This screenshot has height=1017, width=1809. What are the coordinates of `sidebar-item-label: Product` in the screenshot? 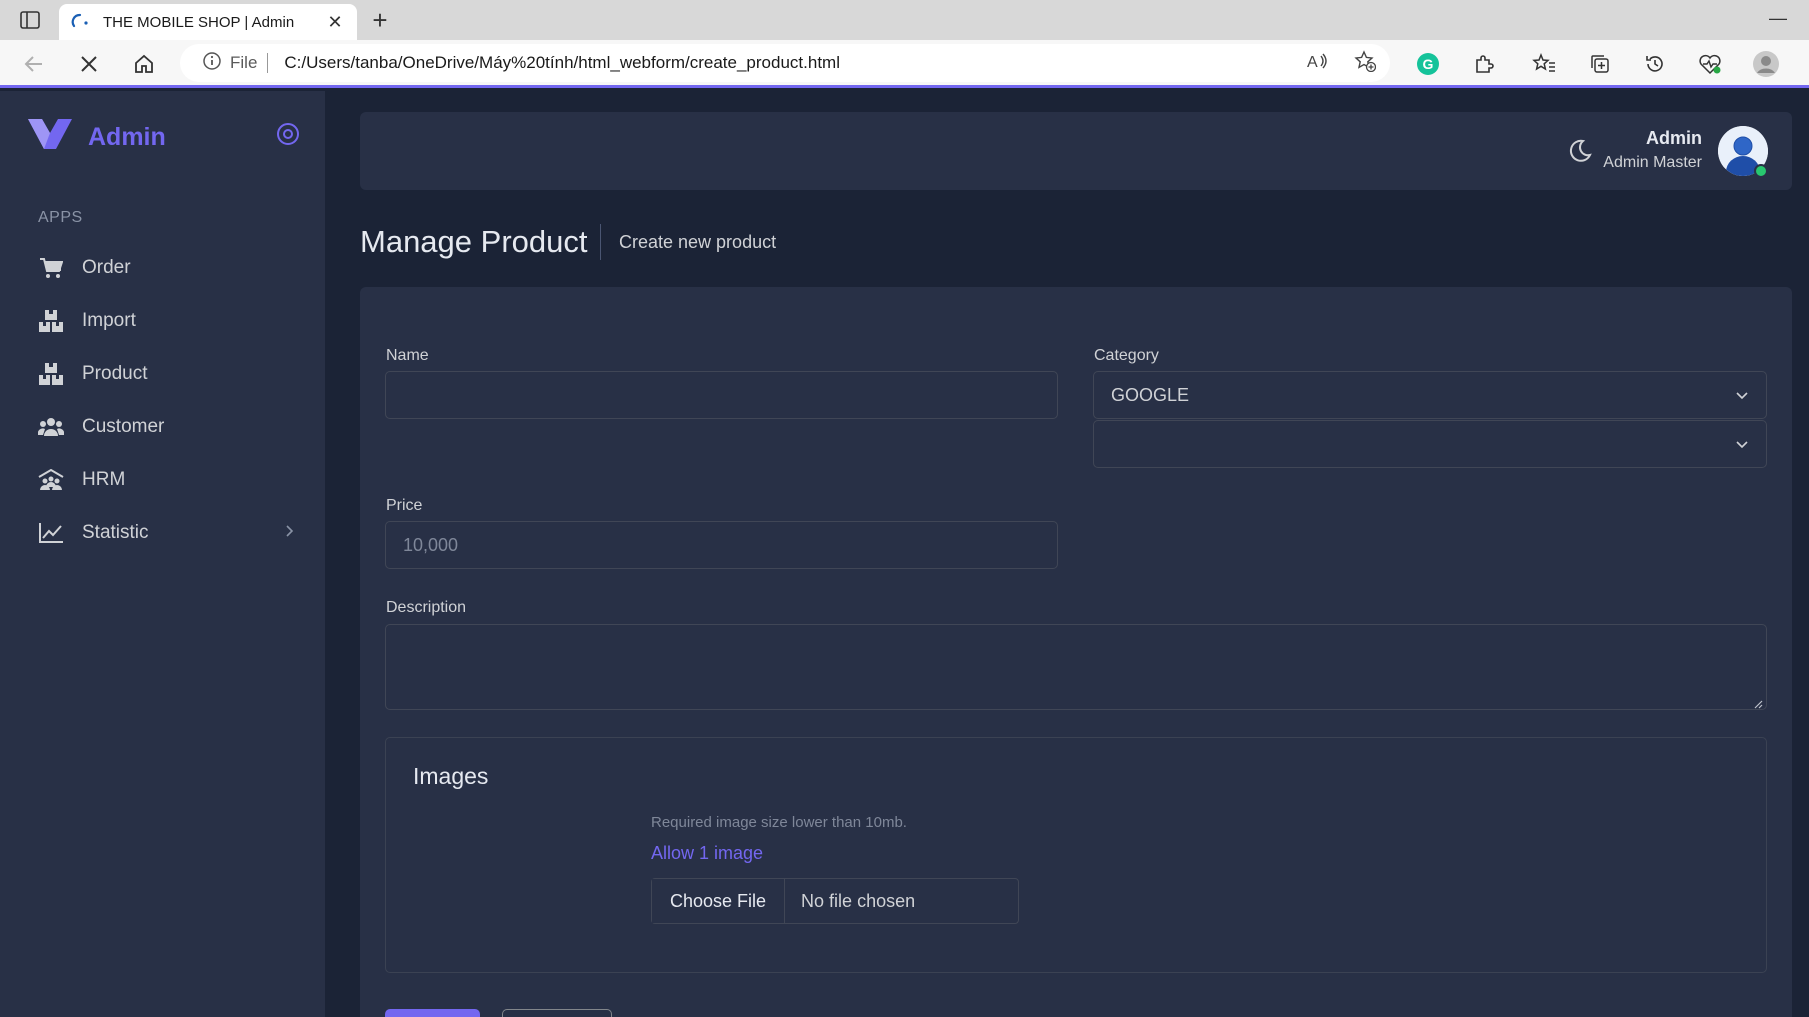 It's located at (115, 373).